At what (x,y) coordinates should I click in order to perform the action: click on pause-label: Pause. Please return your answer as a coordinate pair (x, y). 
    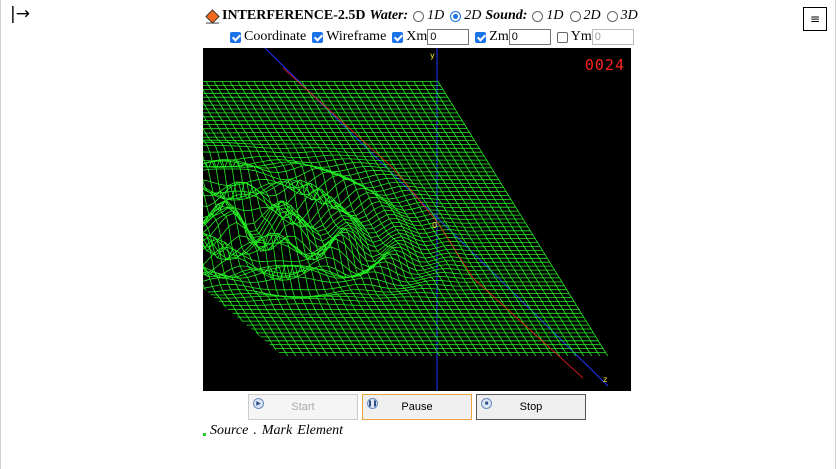
    Looking at the image, I should click on (417, 407).